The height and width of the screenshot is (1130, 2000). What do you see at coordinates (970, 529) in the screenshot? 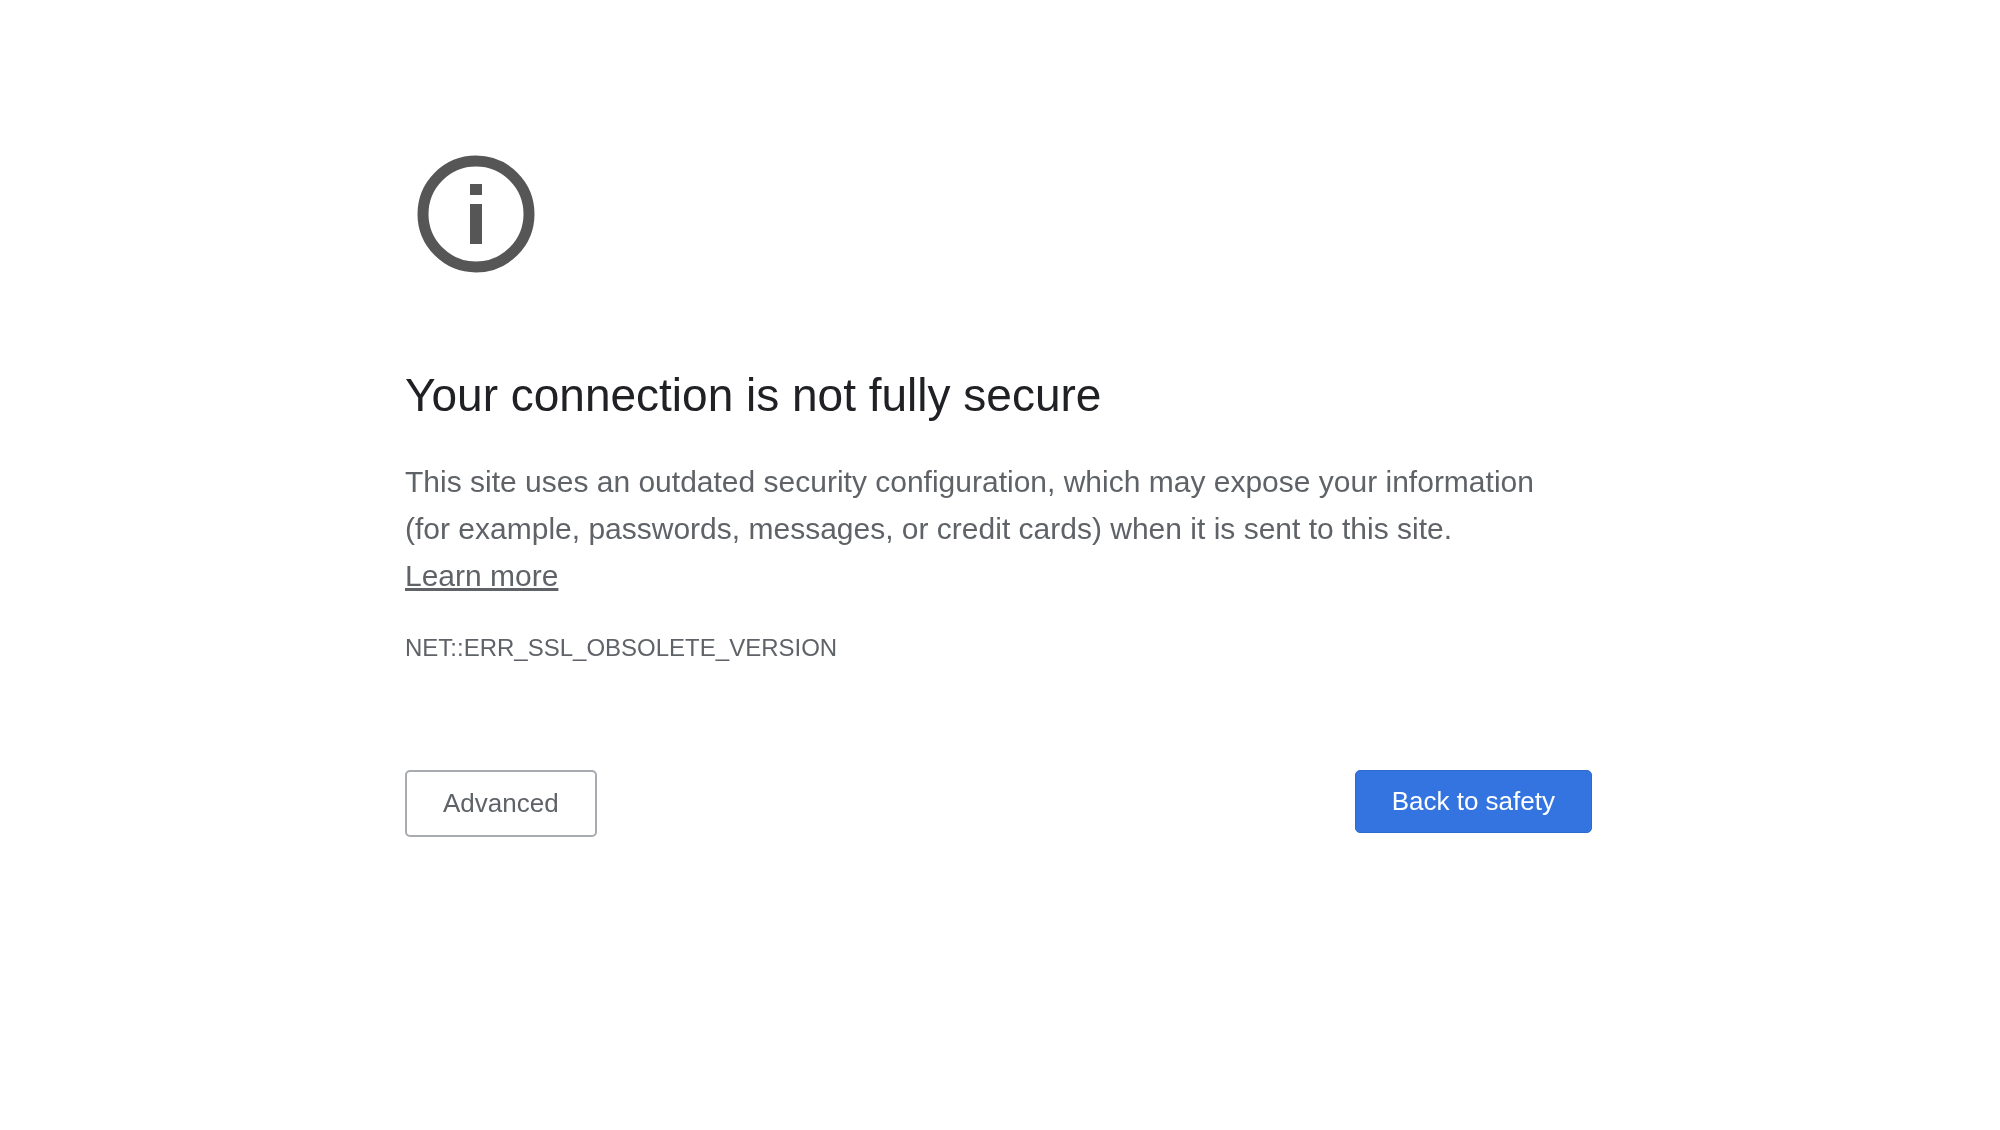
I see `warning-message: This site uses an outdated security configuration, which may expose your information (for example, passwords, messages, or credit cards) when it is sent to this site. Learn more` at bounding box center [970, 529].